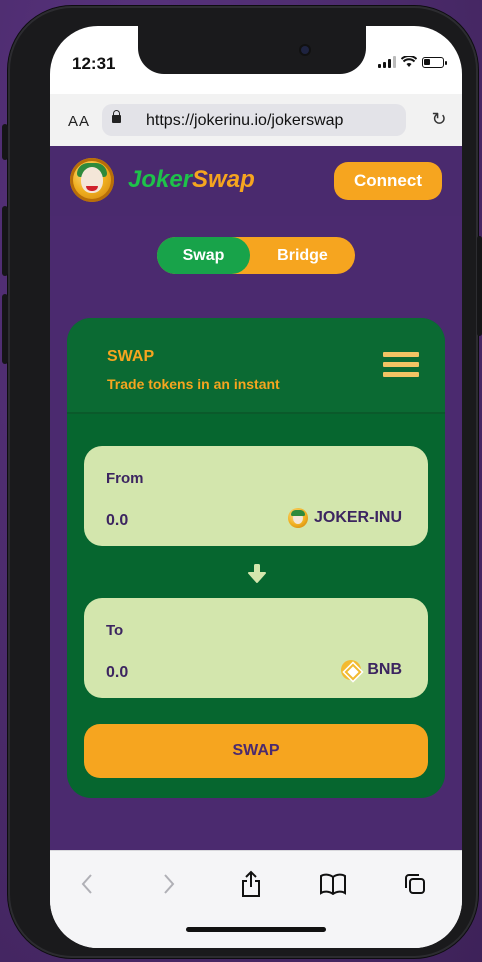 This screenshot has height=962, width=482. Describe the element at coordinates (116, 116) in the screenshot. I see `lock-icon` at that location.